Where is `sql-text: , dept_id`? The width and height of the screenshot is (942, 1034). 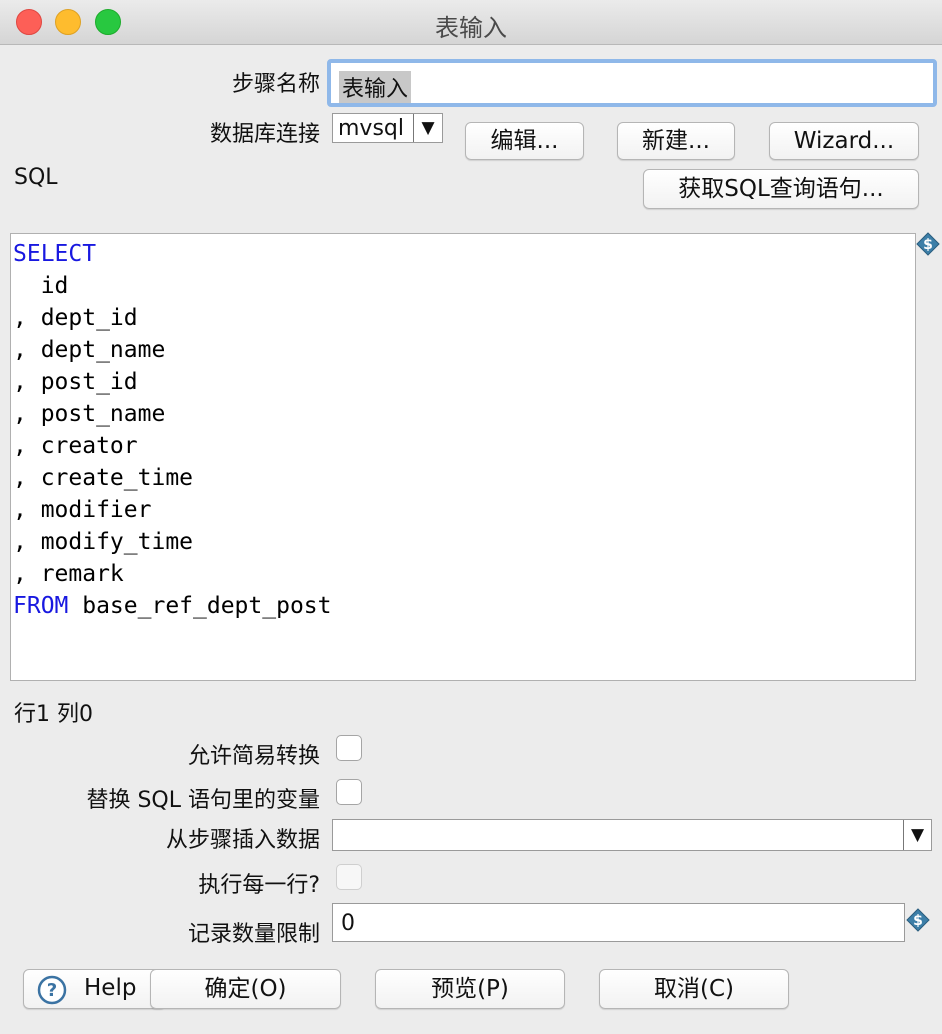
sql-text: , dept_id is located at coordinates (75, 318).